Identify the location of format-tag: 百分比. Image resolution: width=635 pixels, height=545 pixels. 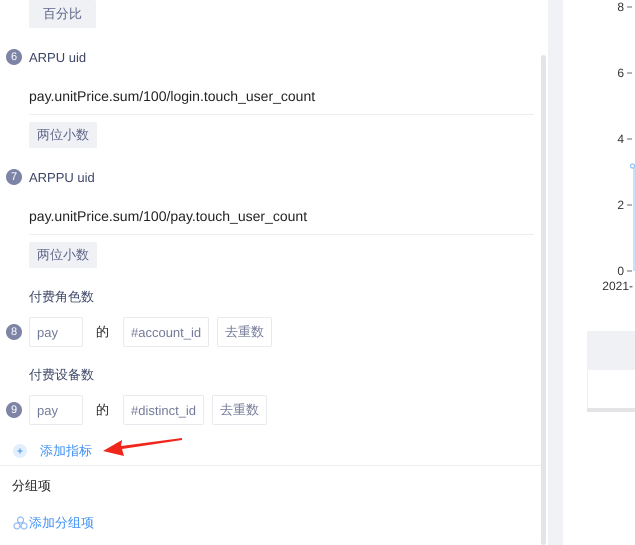
(62, 14).